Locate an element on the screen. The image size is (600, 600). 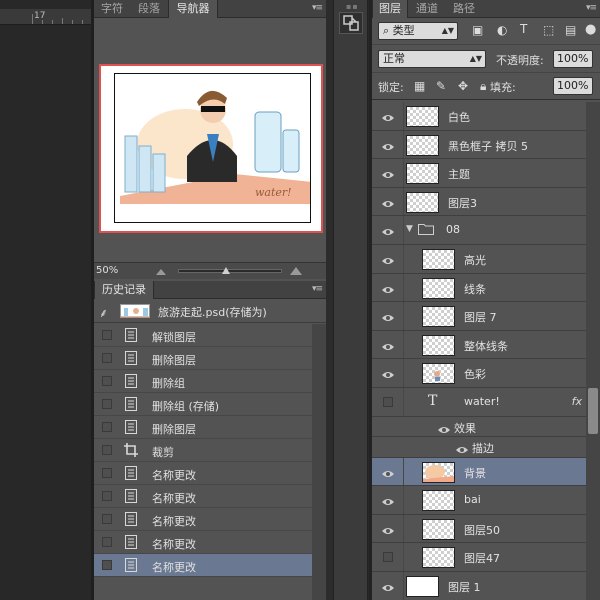
fill-field: 100% is located at coordinates (573, 86).